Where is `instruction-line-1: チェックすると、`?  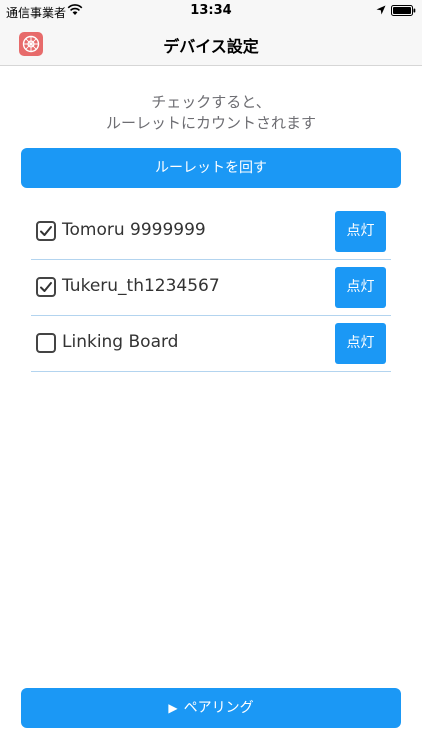 instruction-line-1: チェックすると、 is located at coordinates (211, 102).